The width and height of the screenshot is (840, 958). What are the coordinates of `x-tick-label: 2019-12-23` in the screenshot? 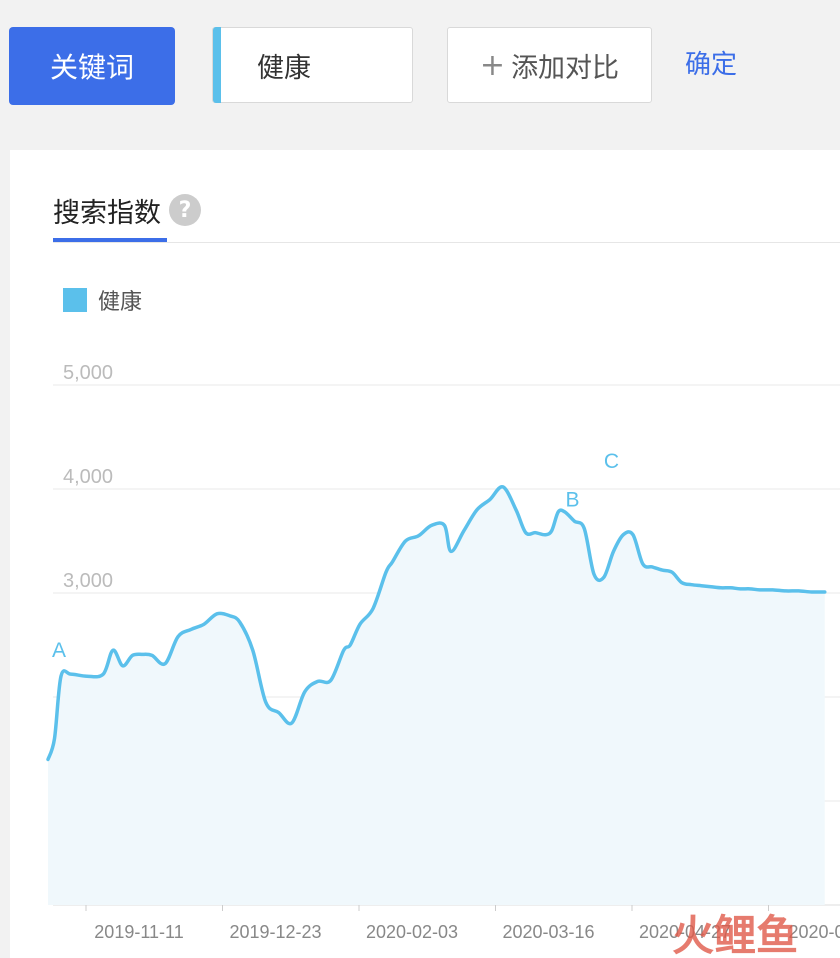 It's located at (275, 932).